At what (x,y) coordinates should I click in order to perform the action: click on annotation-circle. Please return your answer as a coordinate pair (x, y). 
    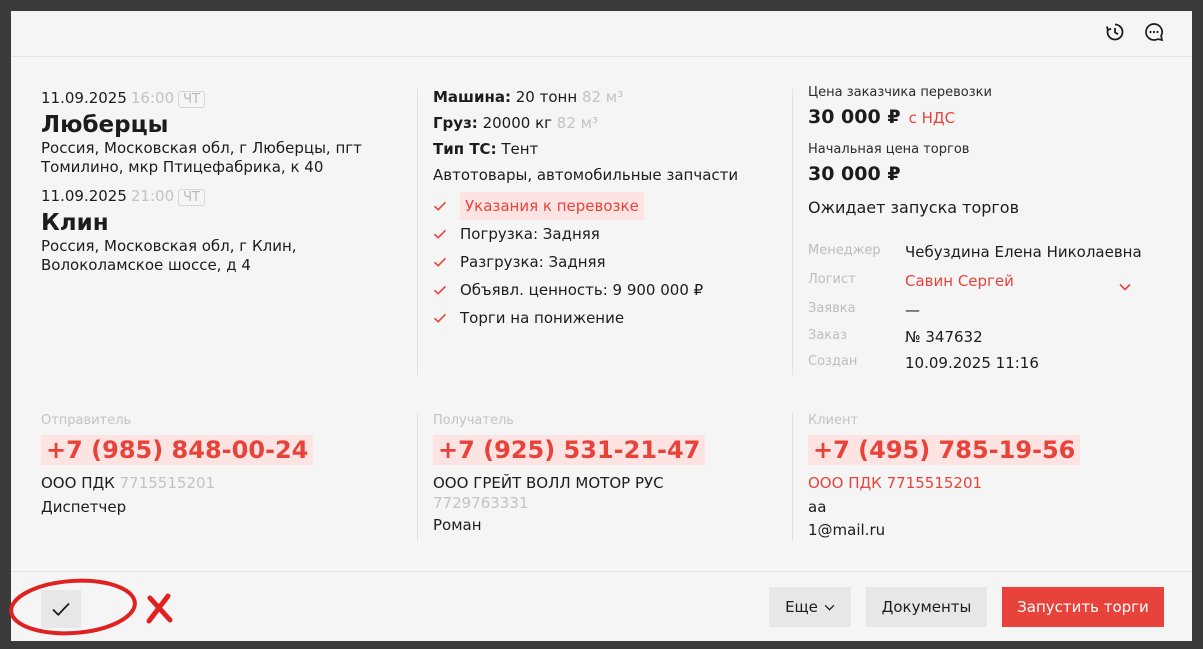
    Looking at the image, I should click on (73, 607).